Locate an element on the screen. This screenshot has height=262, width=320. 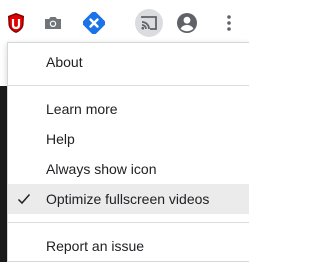
menu-item-label: Optimize fullscreen videos is located at coordinates (128, 199).